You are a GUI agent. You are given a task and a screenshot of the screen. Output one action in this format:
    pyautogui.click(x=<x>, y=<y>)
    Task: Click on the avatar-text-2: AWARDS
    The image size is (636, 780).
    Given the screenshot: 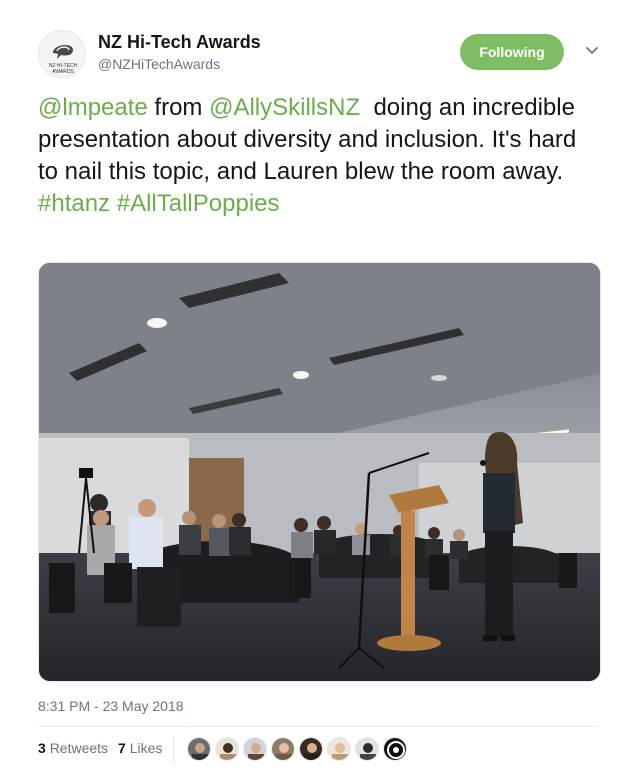 What is the action you would take?
    pyautogui.click(x=63, y=72)
    